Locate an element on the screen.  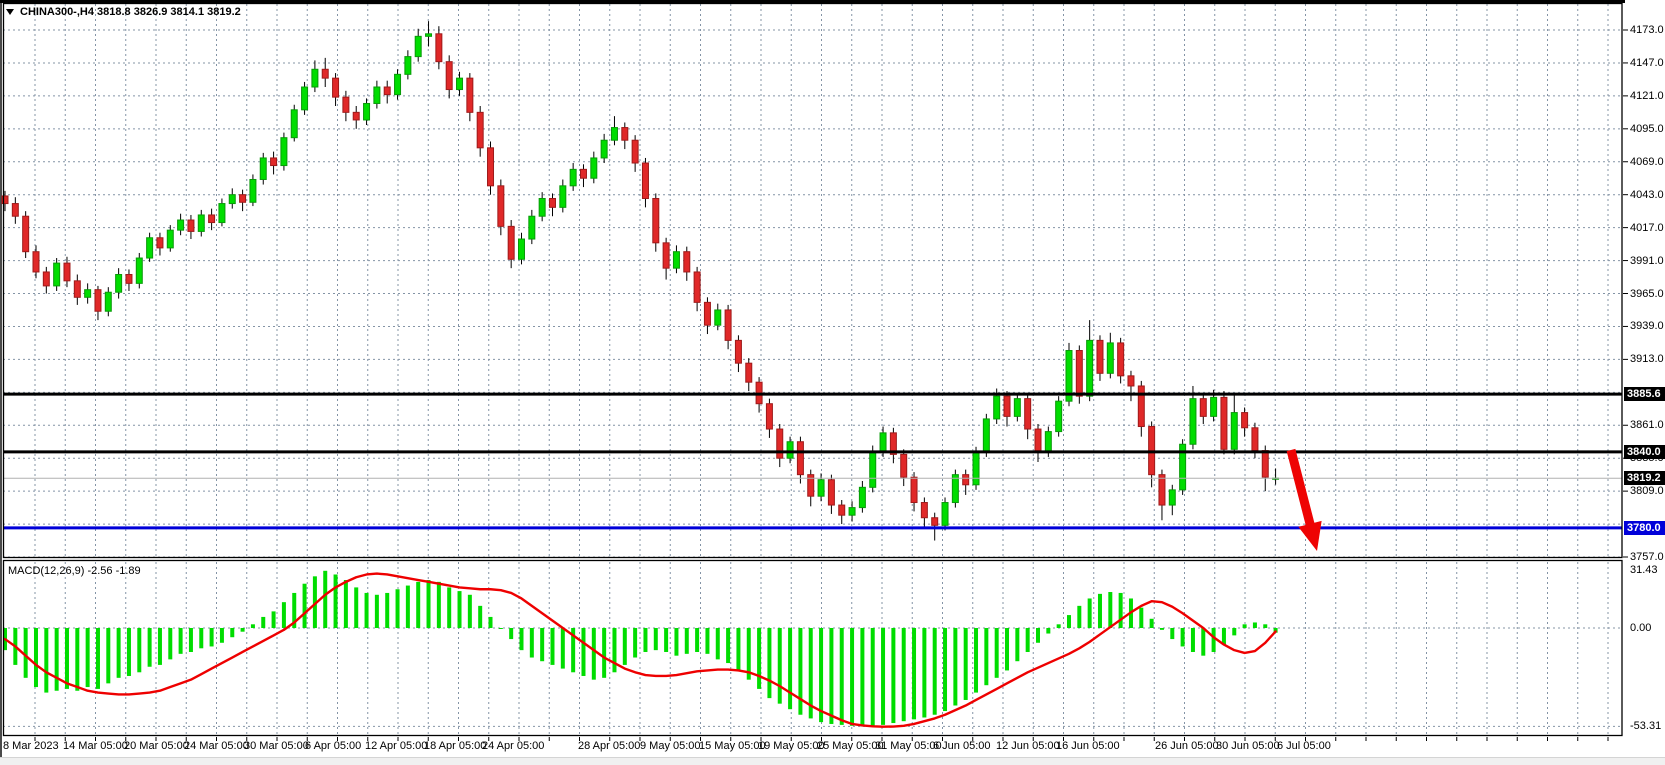
down-arrow-shaft is located at coordinates (1301, 489).